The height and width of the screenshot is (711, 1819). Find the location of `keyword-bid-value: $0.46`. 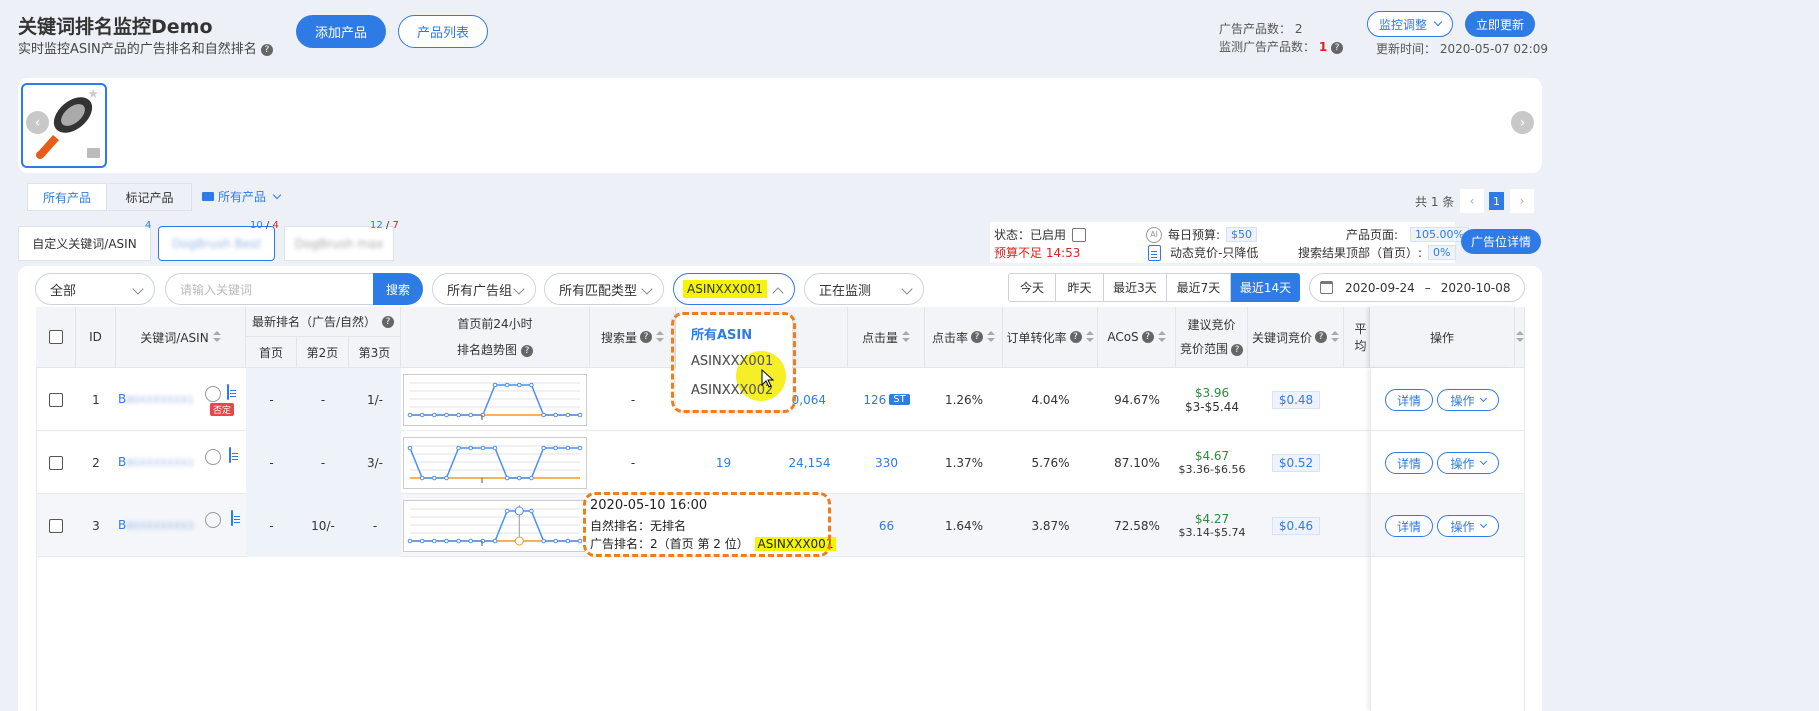

keyword-bid-value: $0.46 is located at coordinates (1296, 525).